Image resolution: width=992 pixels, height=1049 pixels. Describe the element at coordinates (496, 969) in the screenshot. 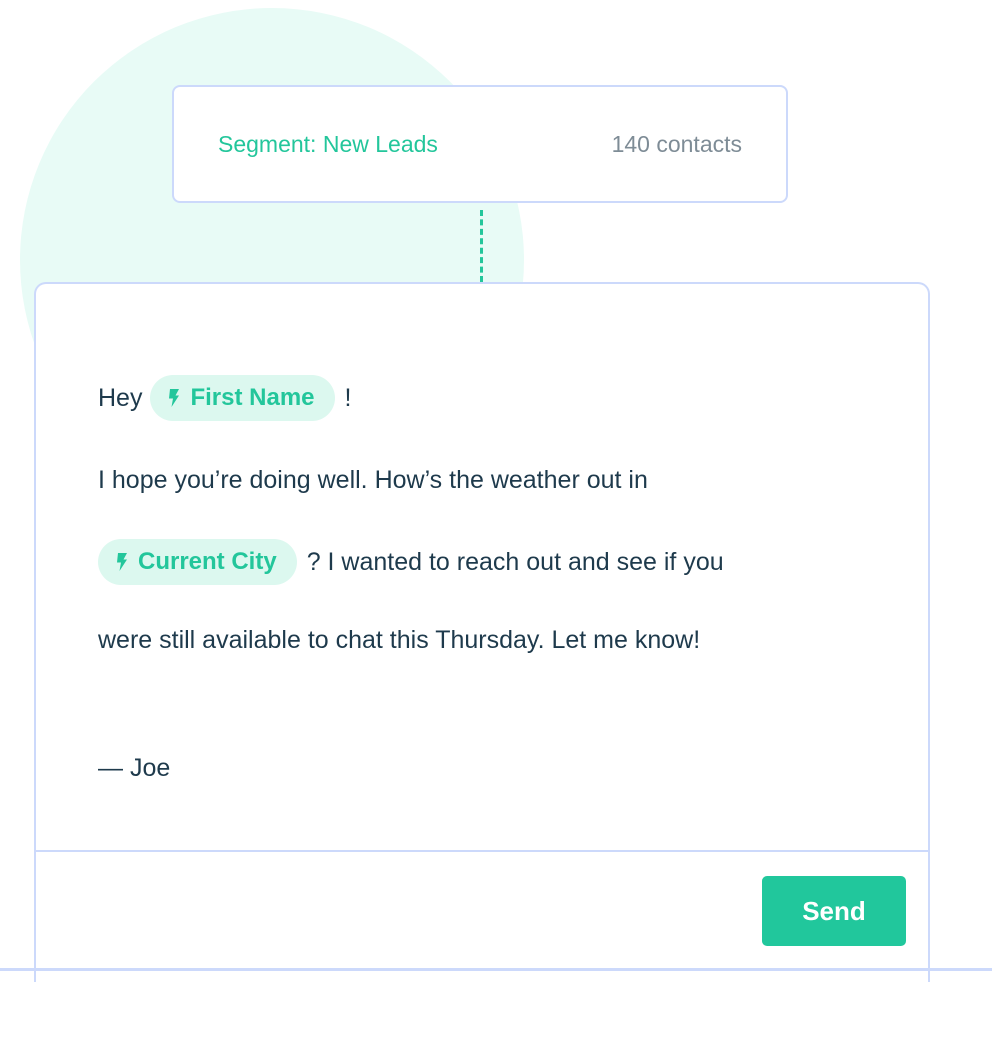

I see `bottom-divider` at that location.